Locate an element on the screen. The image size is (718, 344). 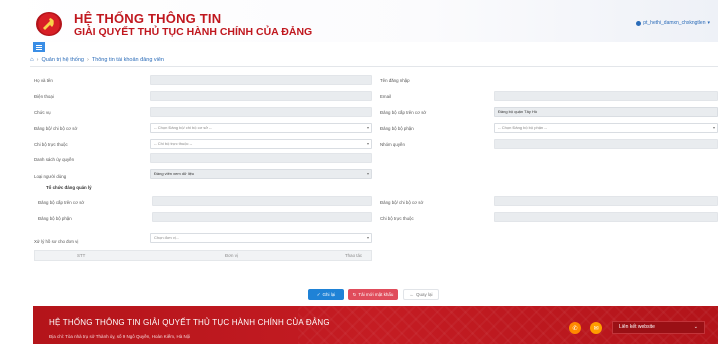
fullname-input is located at coordinates (261, 80).